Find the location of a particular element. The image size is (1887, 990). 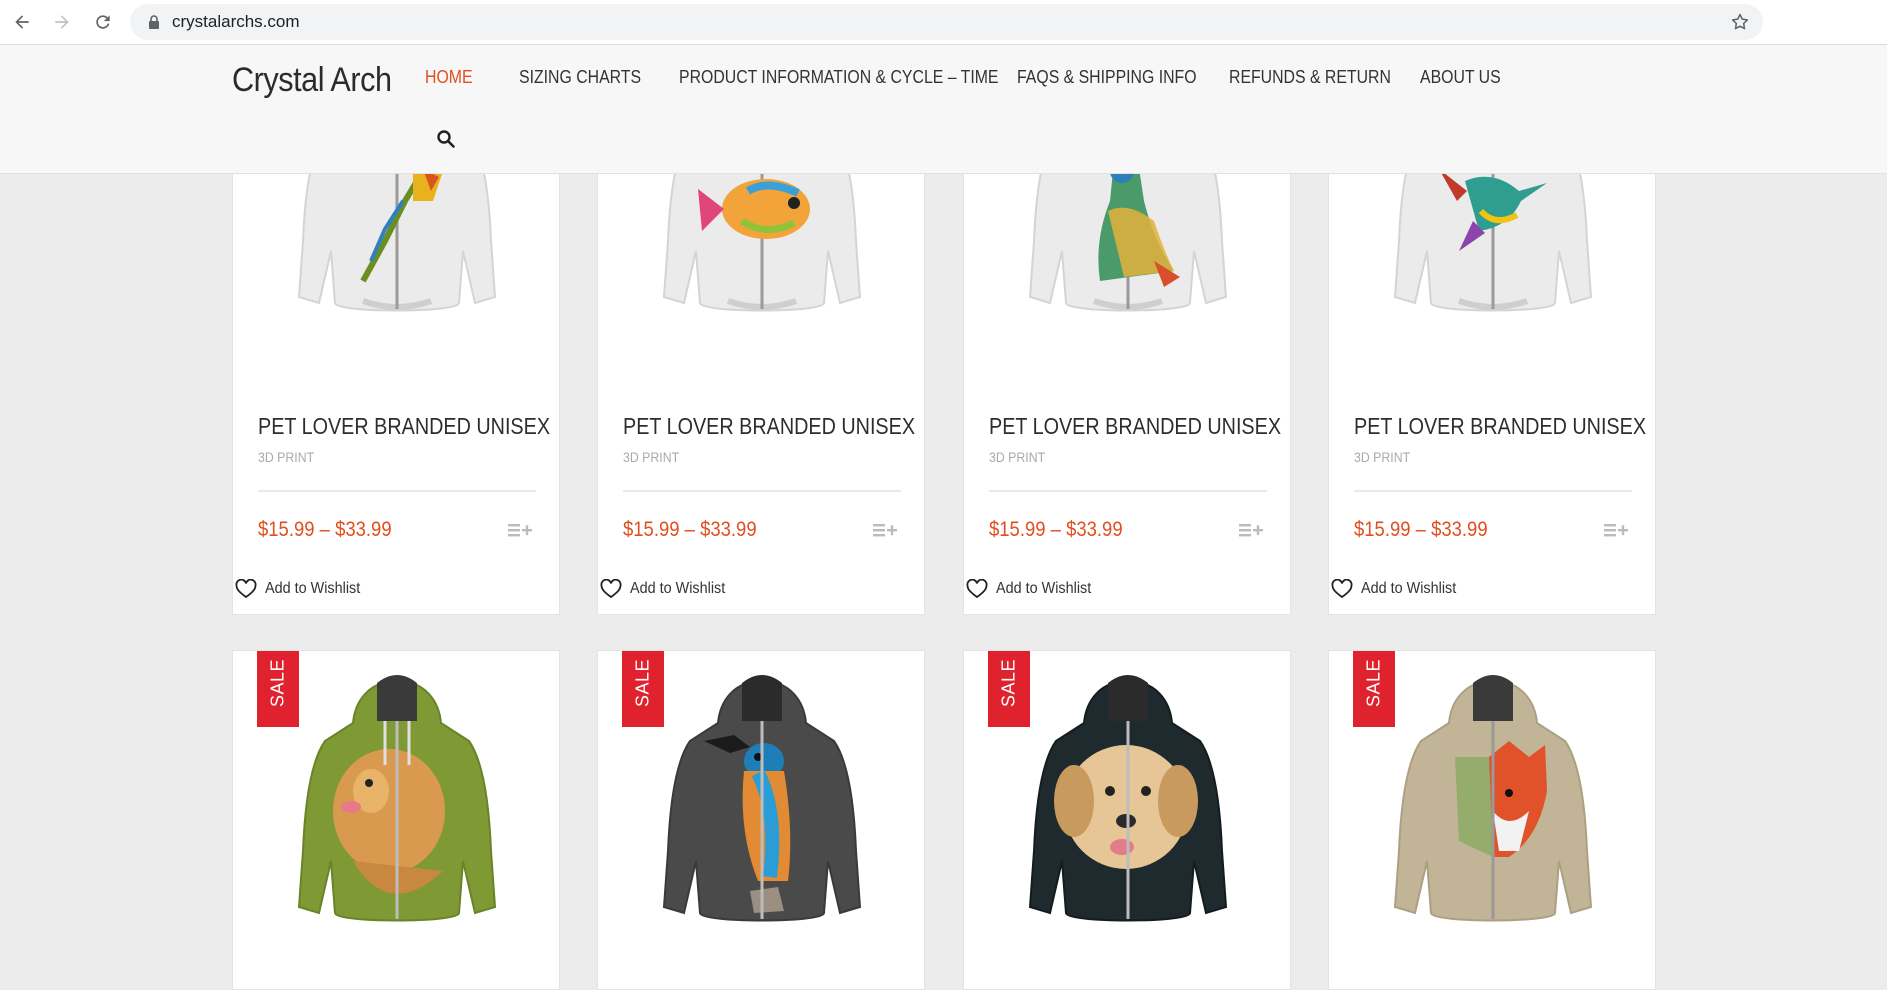

product-image-peacock-hoodie is located at coordinates (1128, 240).